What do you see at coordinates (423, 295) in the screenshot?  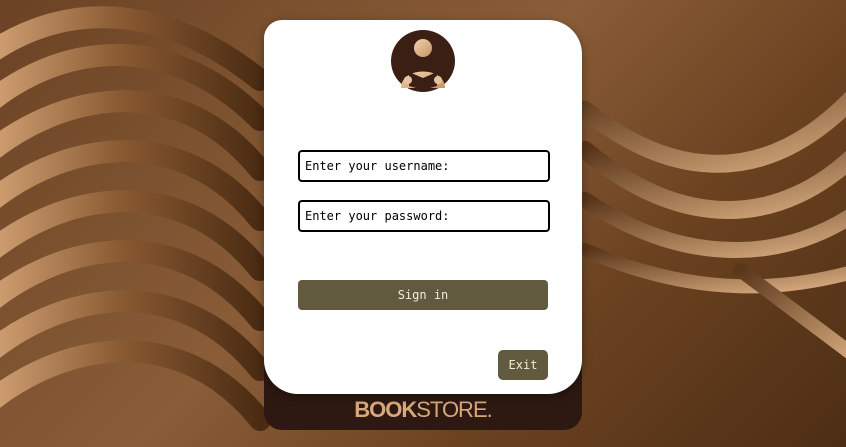 I see `signin-button: Sign in` at bounding box center [423, 295].